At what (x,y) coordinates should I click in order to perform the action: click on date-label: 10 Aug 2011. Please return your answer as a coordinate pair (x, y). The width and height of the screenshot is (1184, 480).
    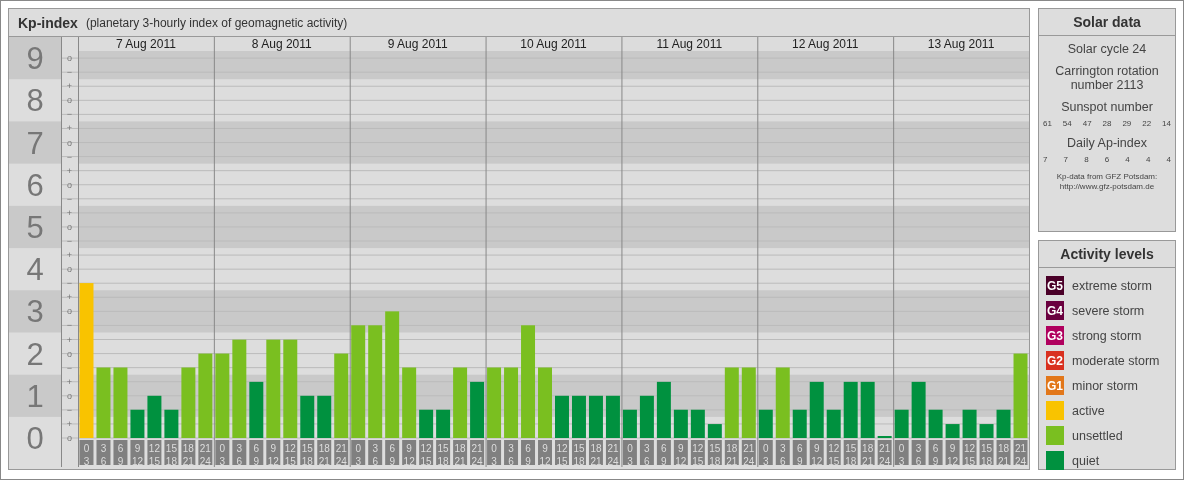
    Looking at the image, I should click on (553, 44).